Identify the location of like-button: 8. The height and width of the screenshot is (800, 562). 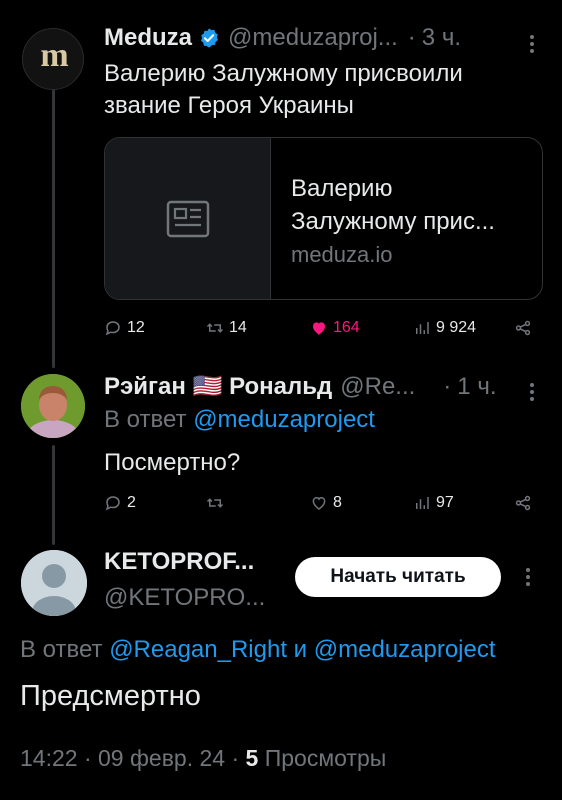
(326, 503).